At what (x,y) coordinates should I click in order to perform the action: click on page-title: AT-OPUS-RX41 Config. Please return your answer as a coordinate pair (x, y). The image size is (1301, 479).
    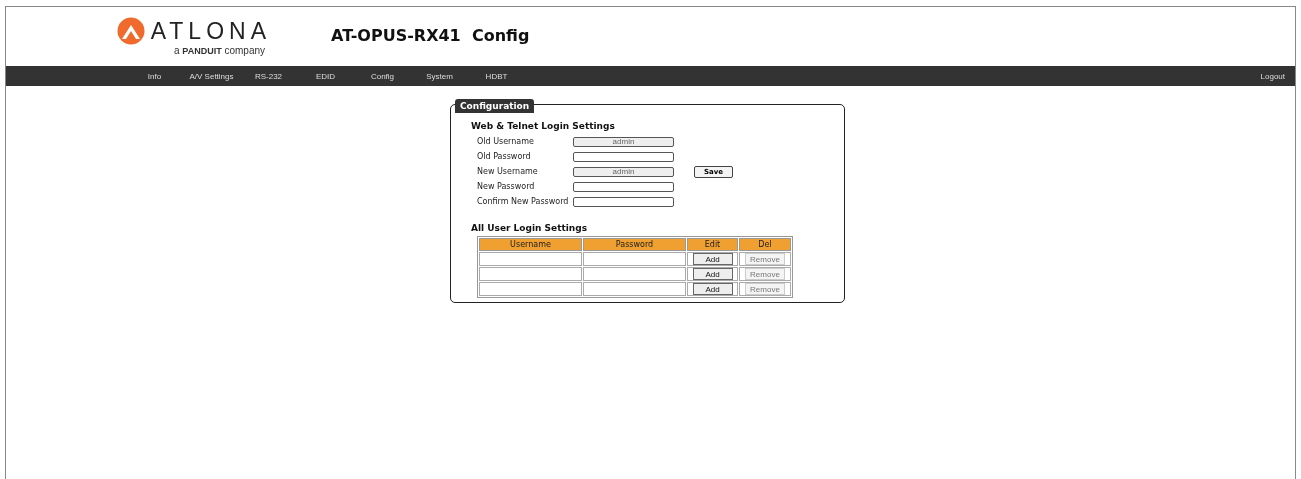
    Looking at the image, I should click on (430, 35).